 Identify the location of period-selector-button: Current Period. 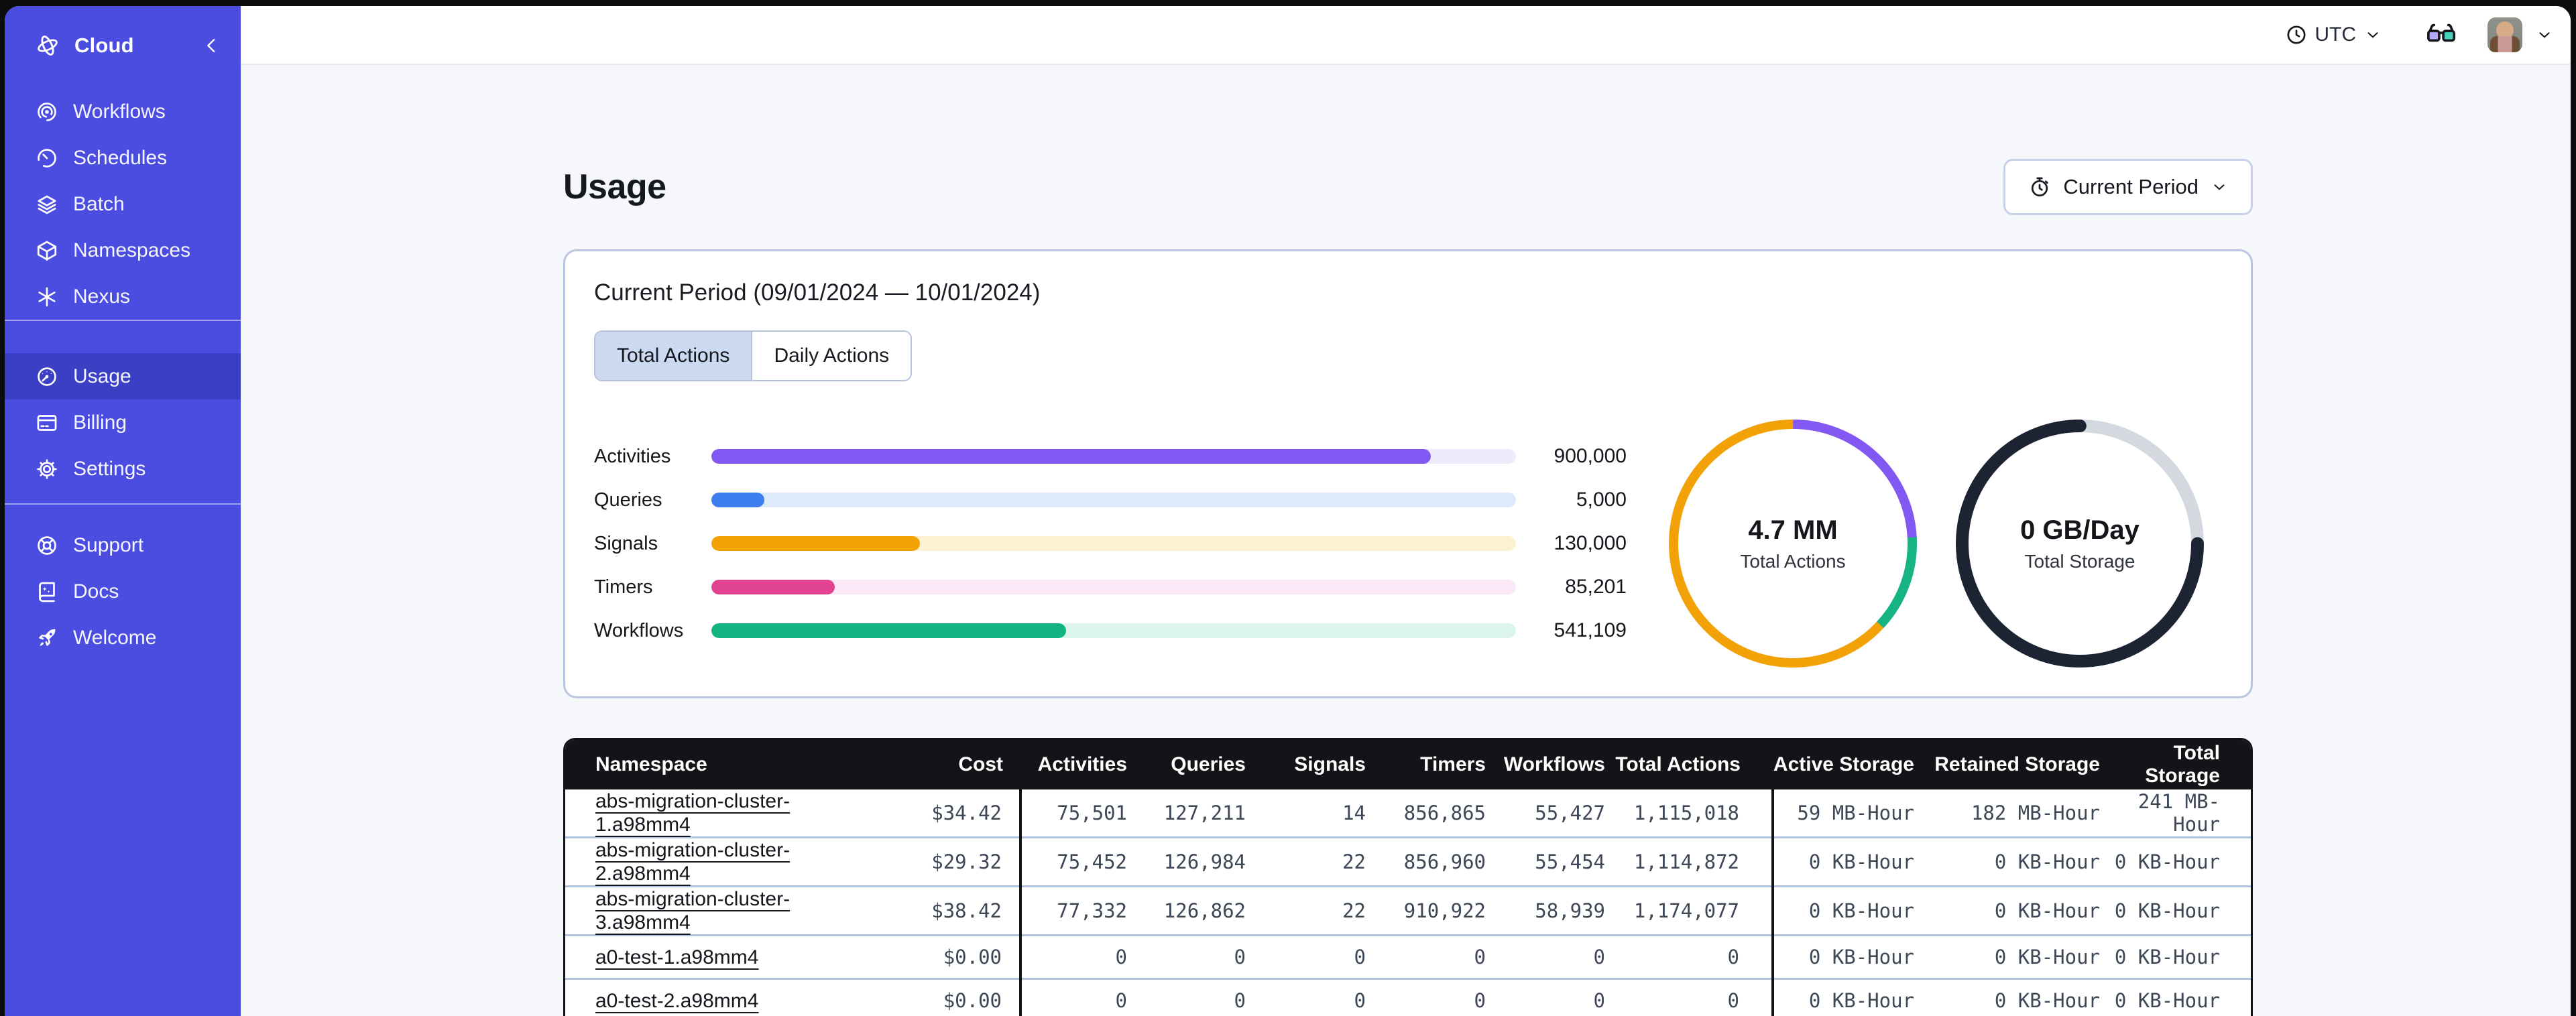
(2128, 187).